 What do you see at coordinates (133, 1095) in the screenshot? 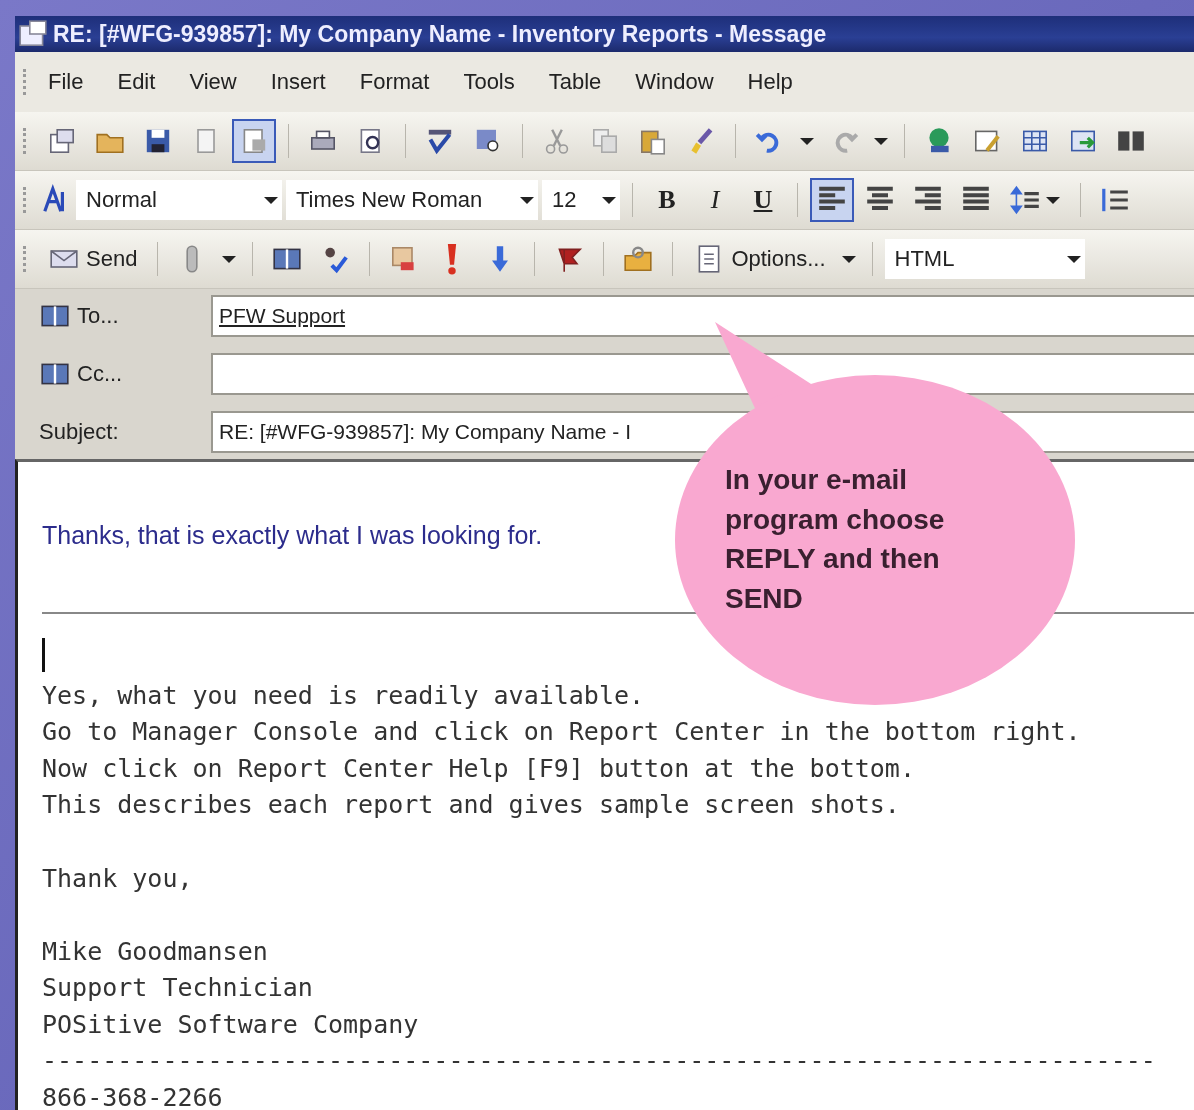
I see `body-text-line: 866-368-2266` at bounding box center [133, 1095].